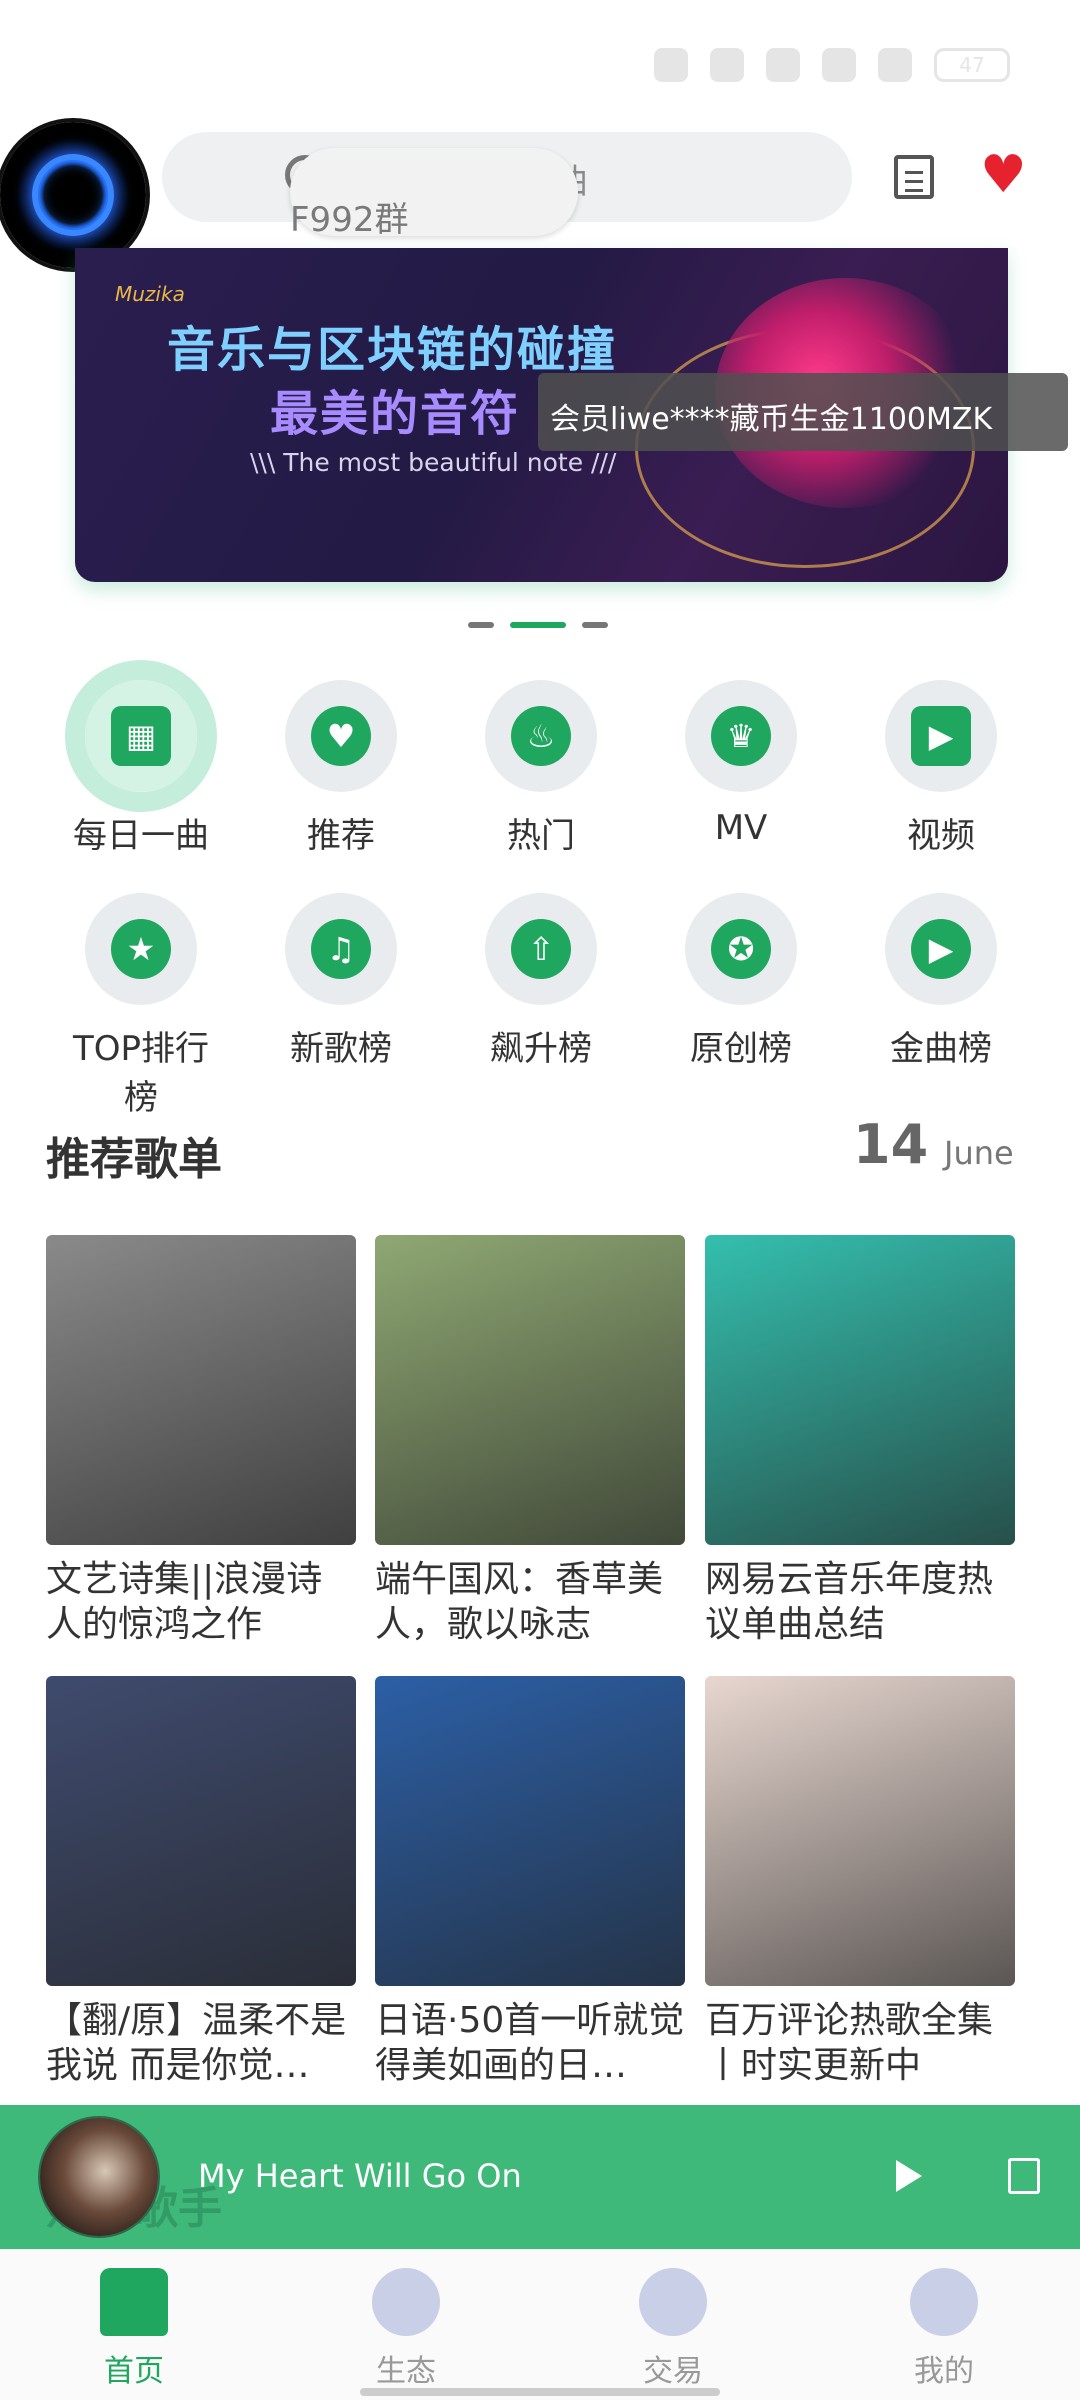 Image resolution: width=1080 pixels, height=2400 pixels. I want to click on shortcut-label: 每日一曲, so click(141, 836).